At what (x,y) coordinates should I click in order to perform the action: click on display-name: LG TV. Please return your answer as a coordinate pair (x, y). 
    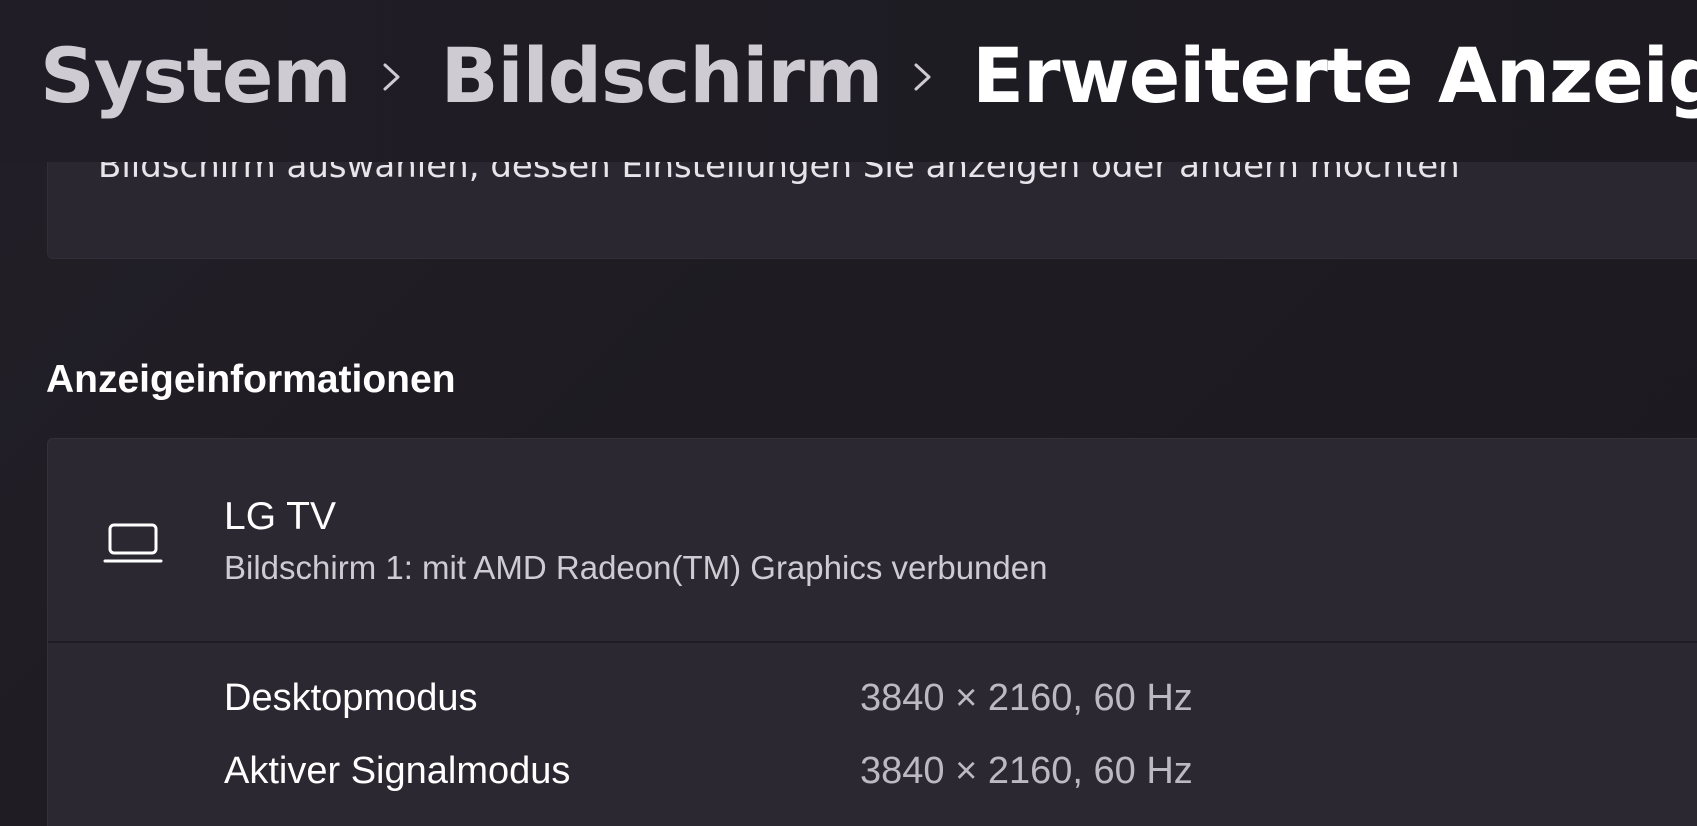
    Looking at the image, I should click on (280, 516).